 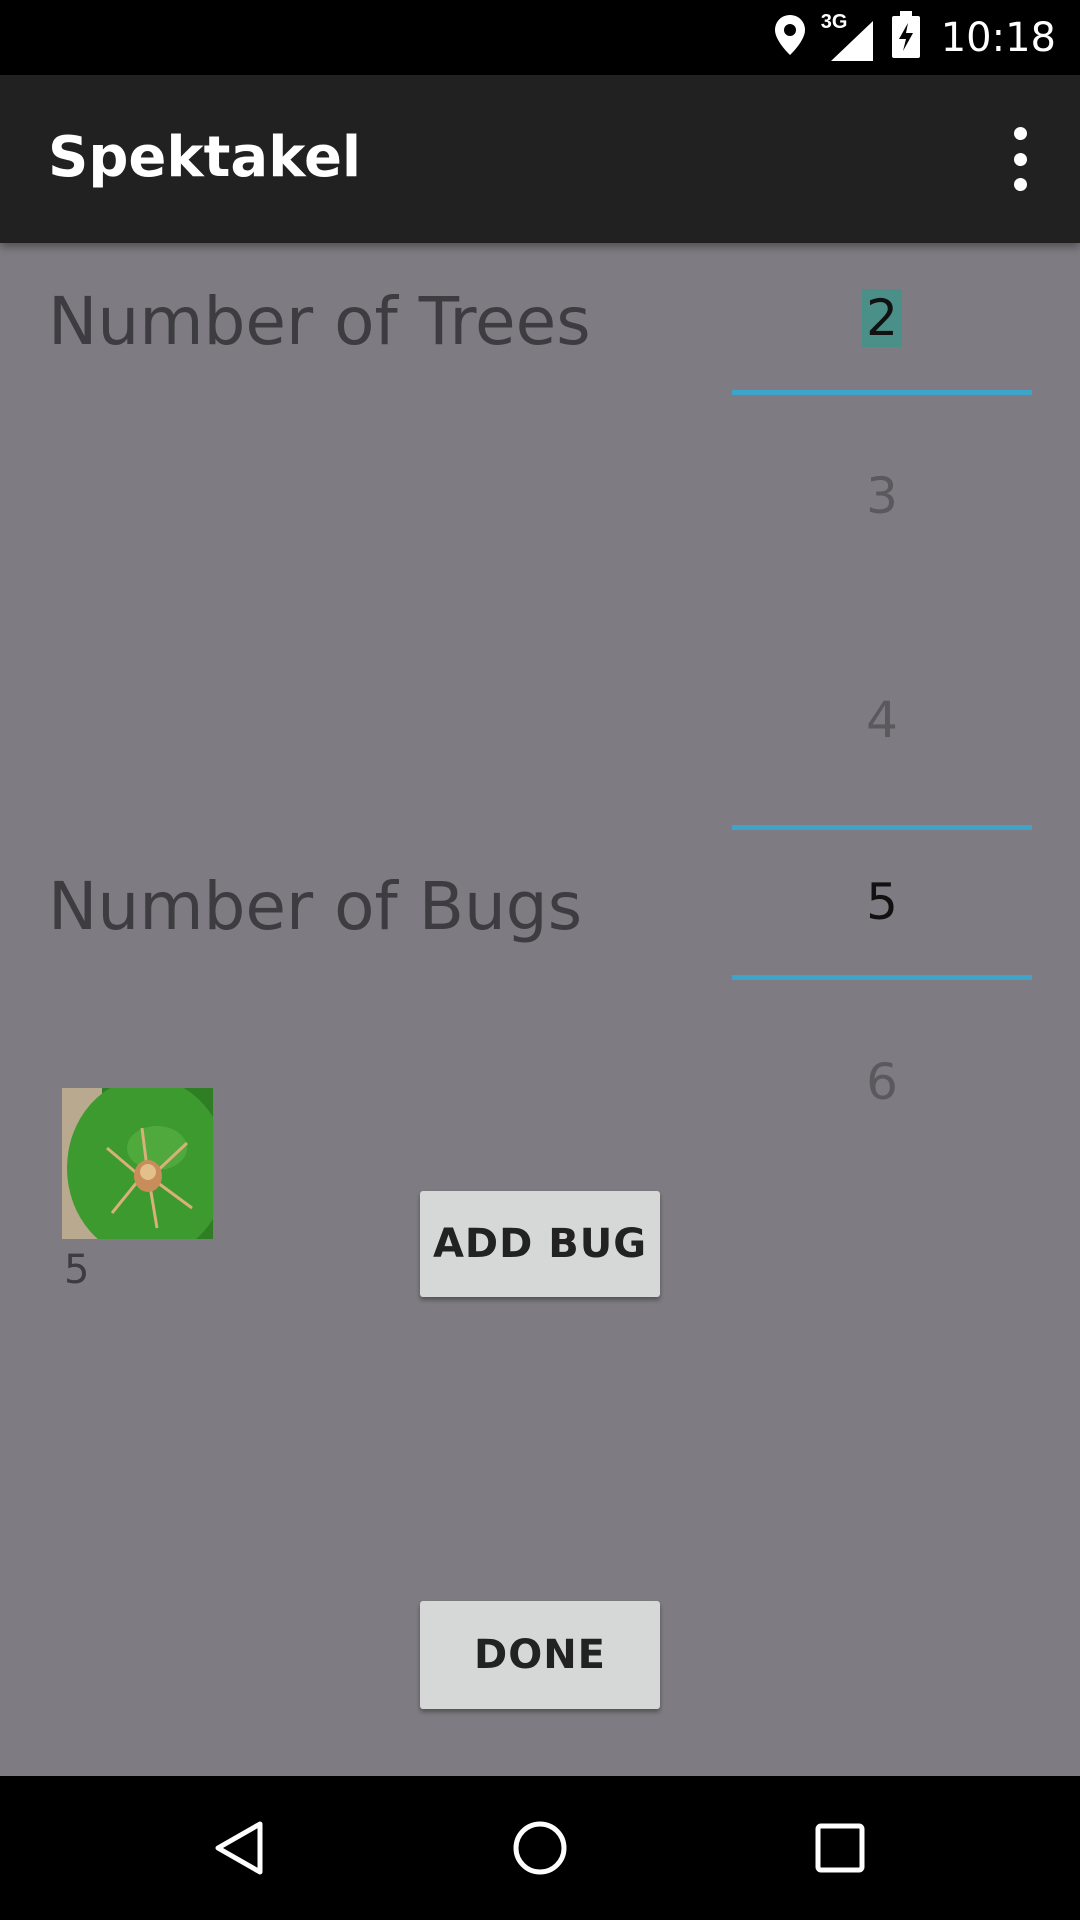 I want to click on home-icon, so click(x=540, y=1848).